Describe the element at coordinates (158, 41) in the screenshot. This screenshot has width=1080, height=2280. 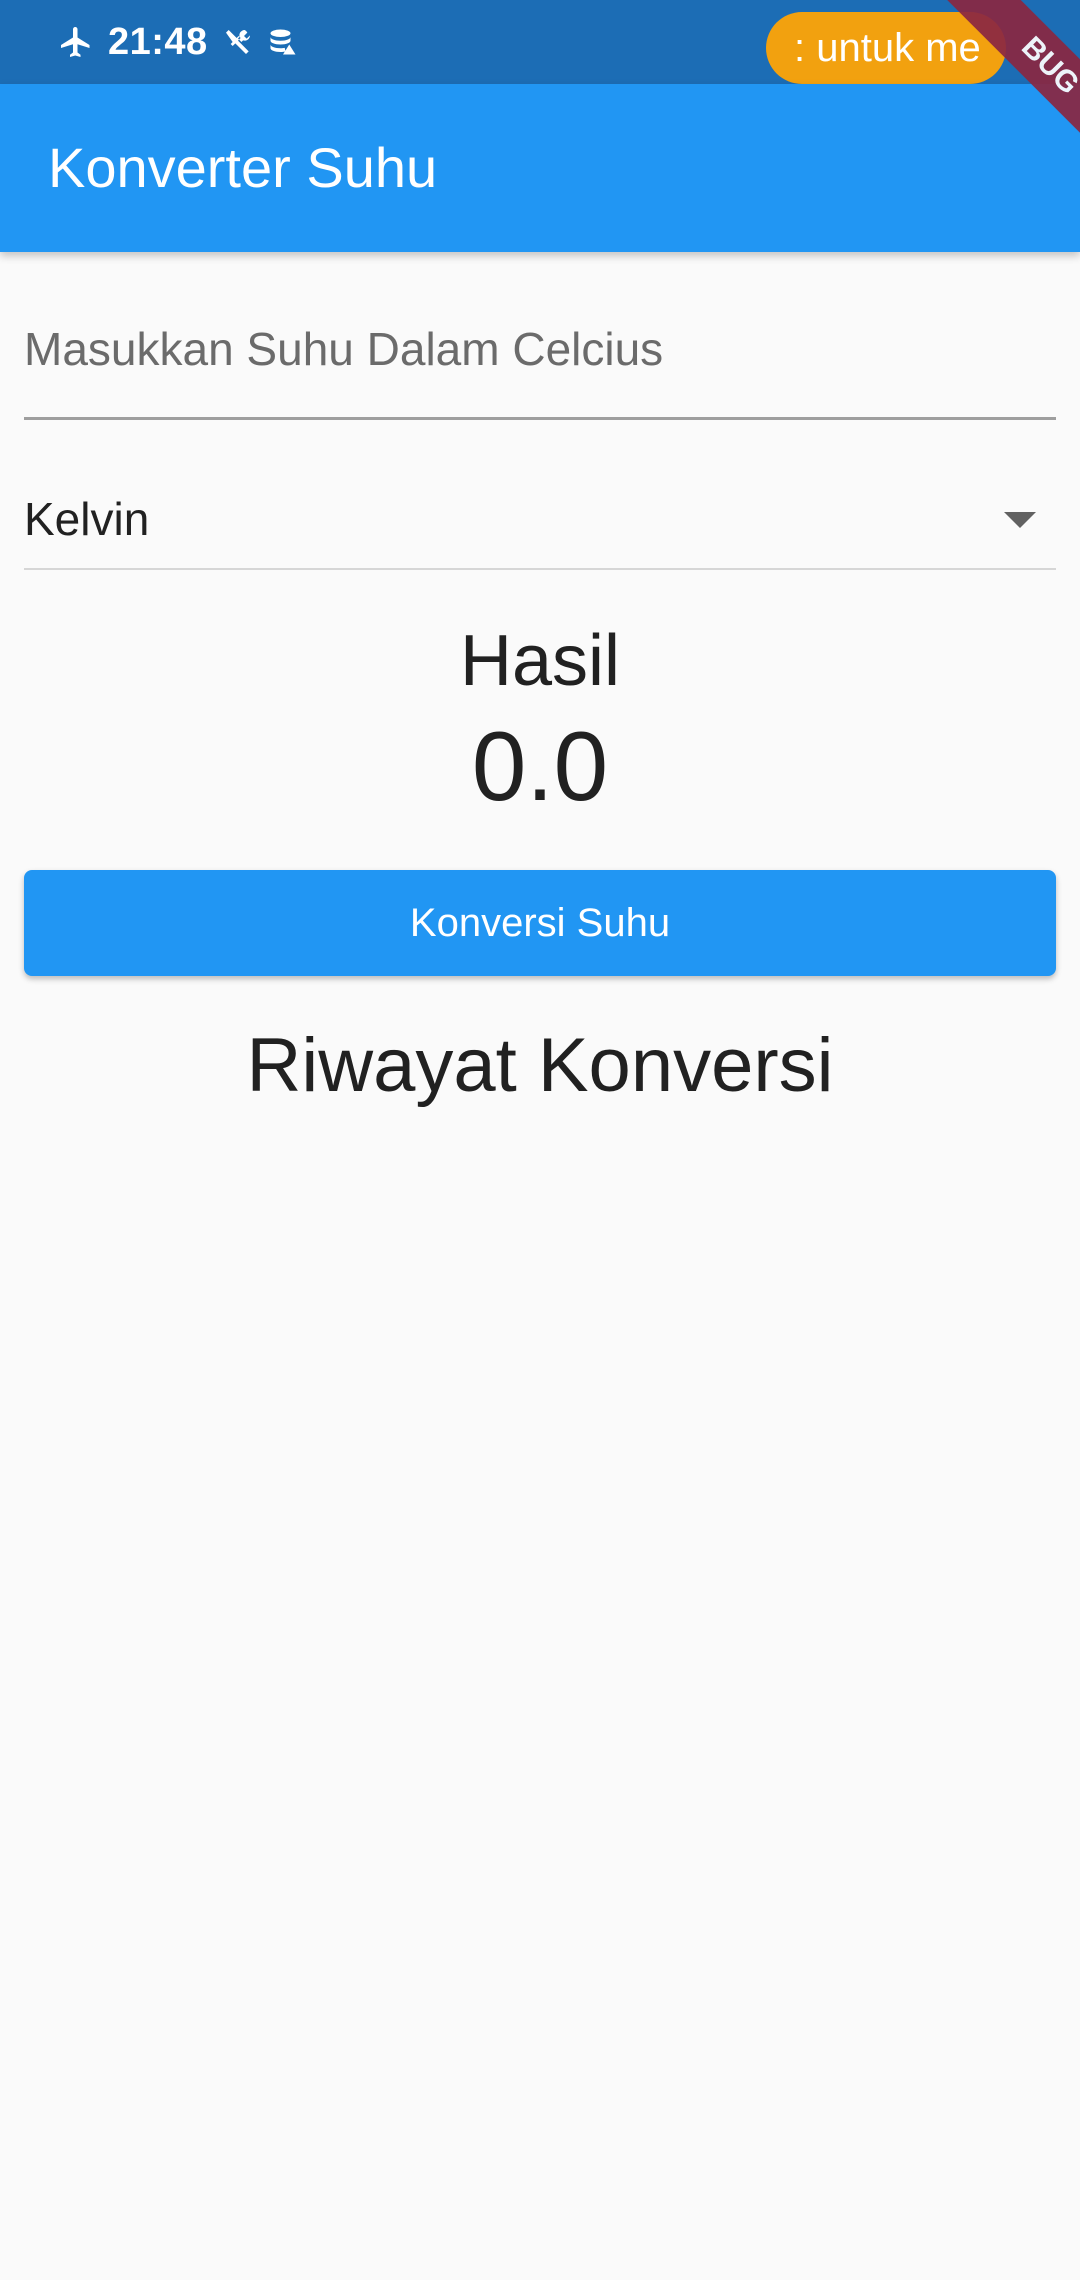
I see `status-time: 21:48` at that location.